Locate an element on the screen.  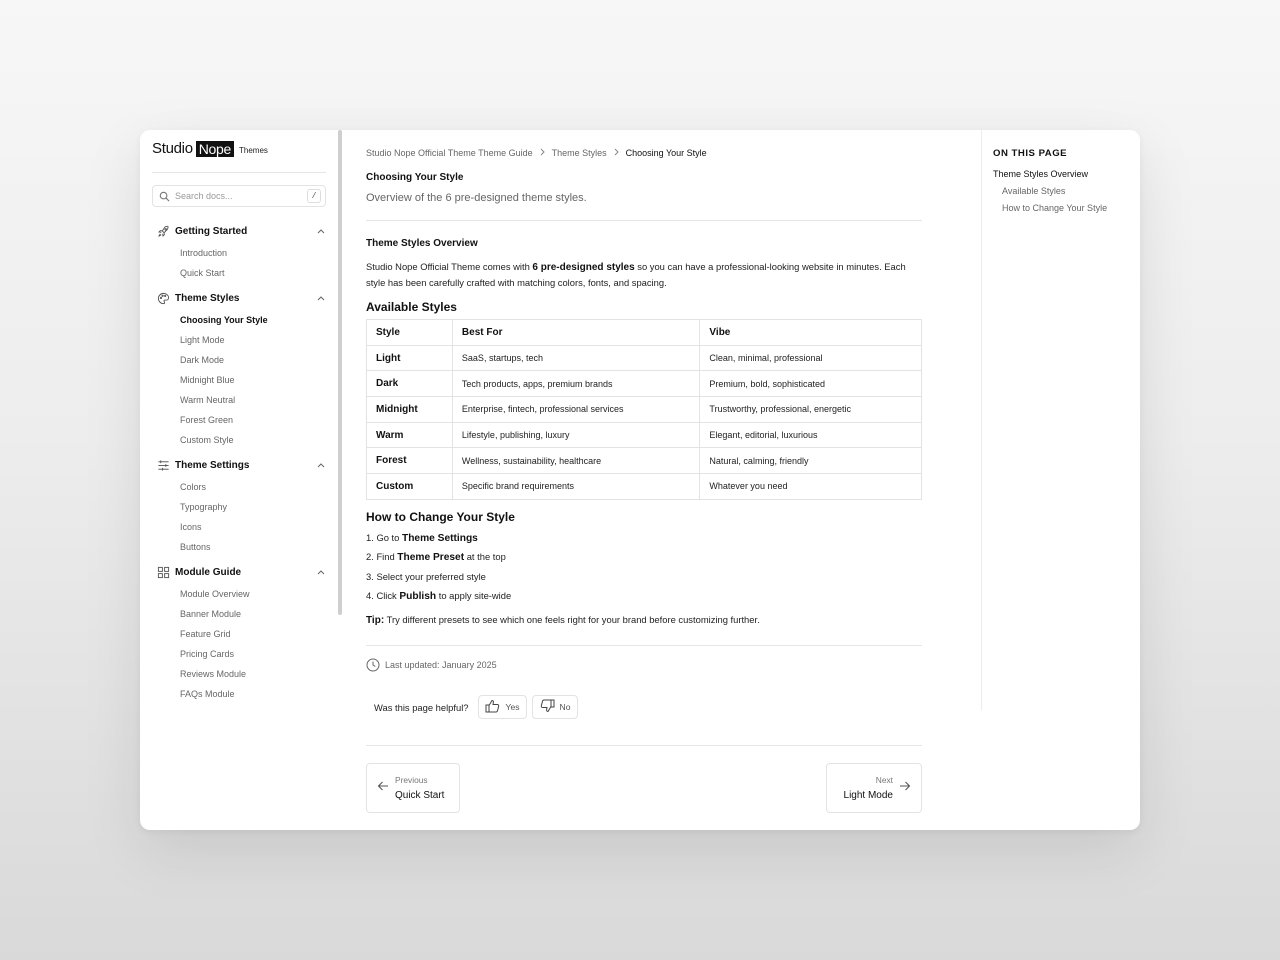
nav-group-label: Module Guide is located at coordinates (208, 572).